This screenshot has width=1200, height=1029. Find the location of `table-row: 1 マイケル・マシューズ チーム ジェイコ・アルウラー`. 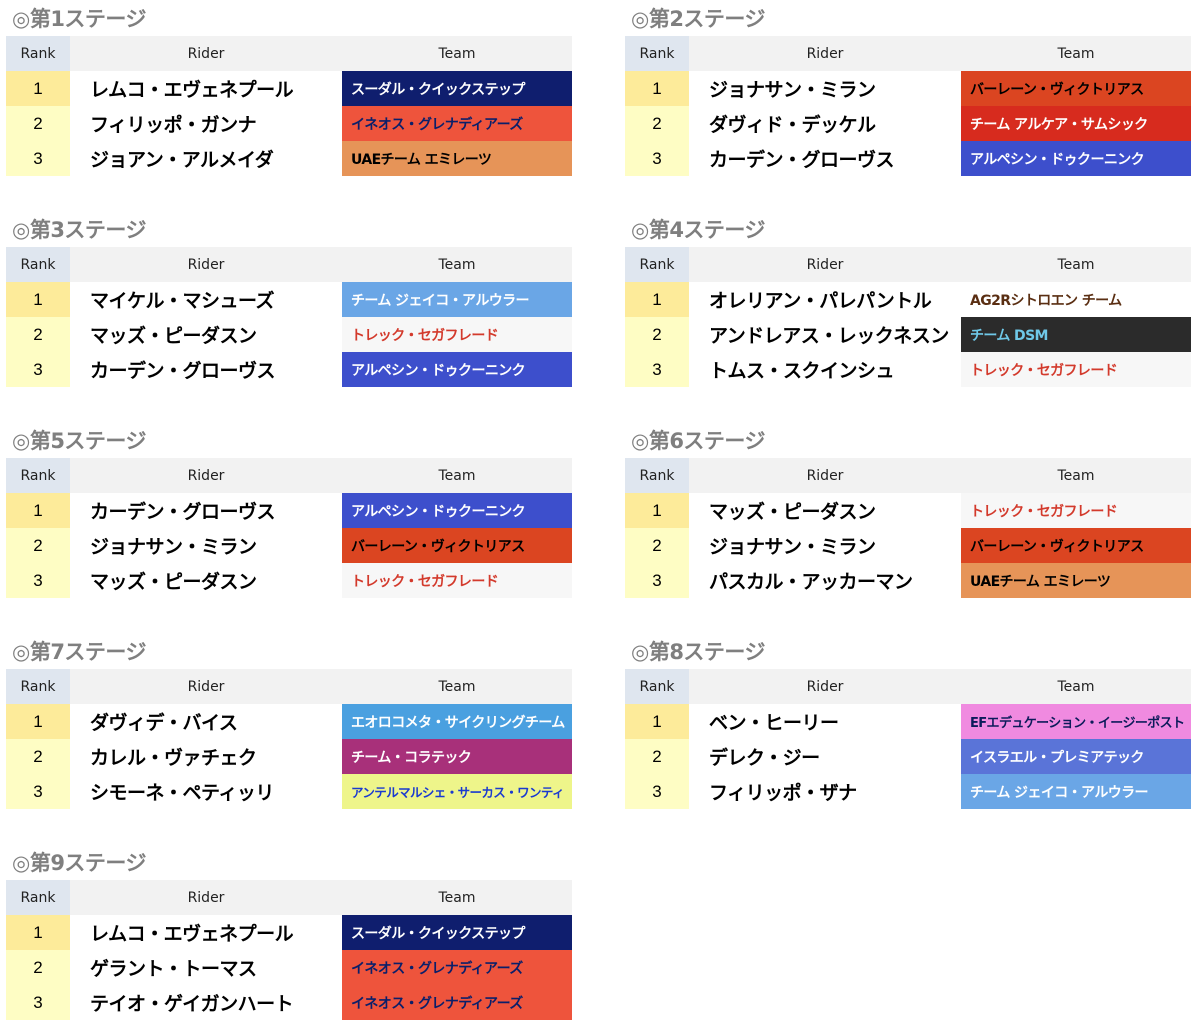

table-row: 1 マイケル・マシューズ チーム ジェイコ・アルウラー is located at coordinates (289, 299).